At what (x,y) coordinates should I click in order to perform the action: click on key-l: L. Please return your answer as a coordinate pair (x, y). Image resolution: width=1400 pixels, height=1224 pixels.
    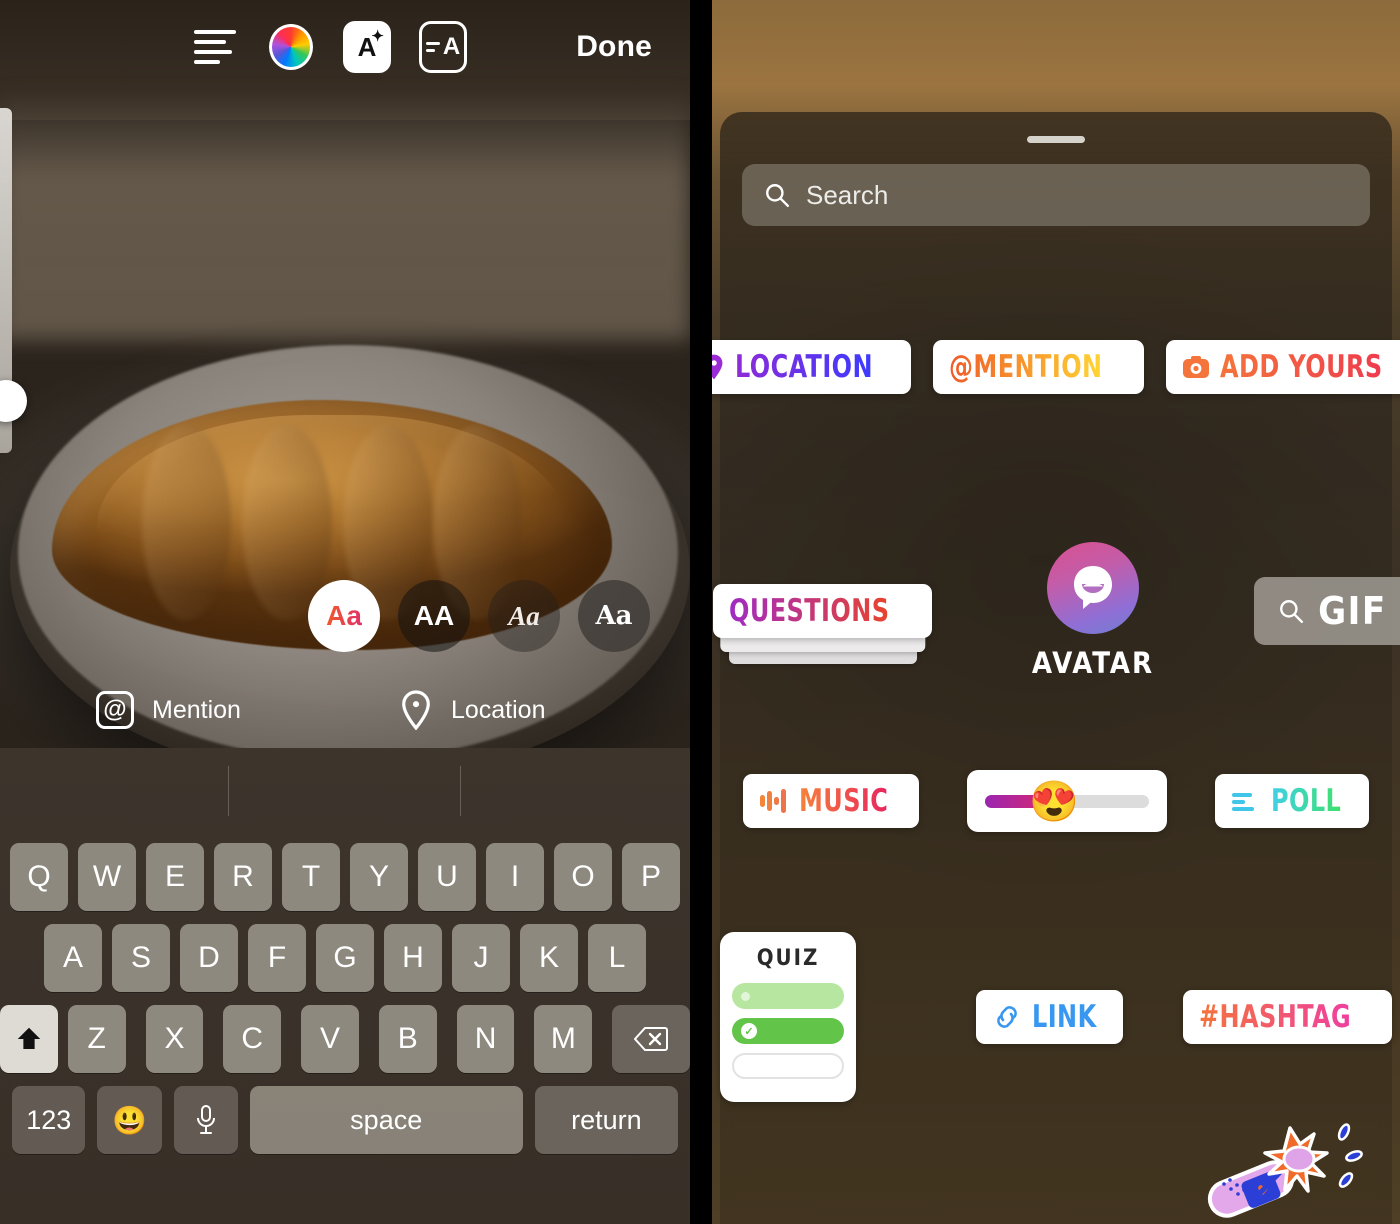
    Looking at the image, I should click on (617, 958).